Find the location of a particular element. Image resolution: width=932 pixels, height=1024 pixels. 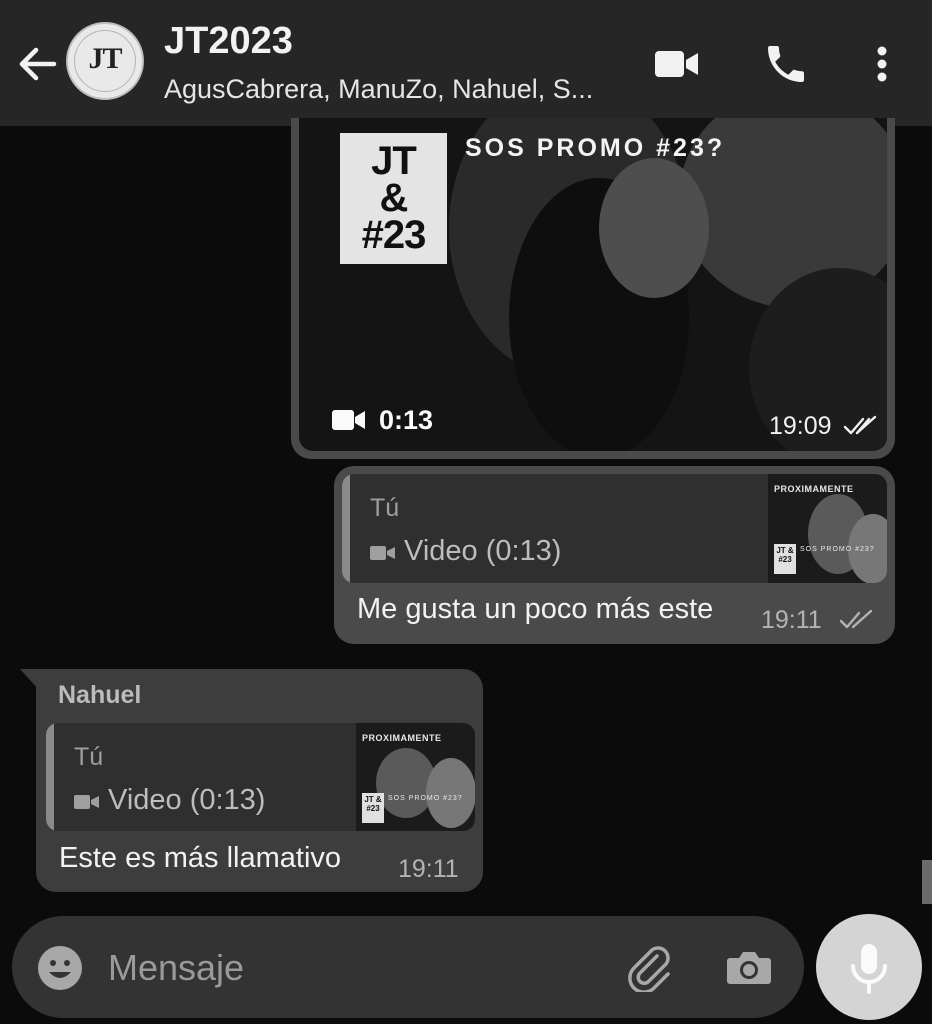

message-composer is located at coordinates (408, 967).